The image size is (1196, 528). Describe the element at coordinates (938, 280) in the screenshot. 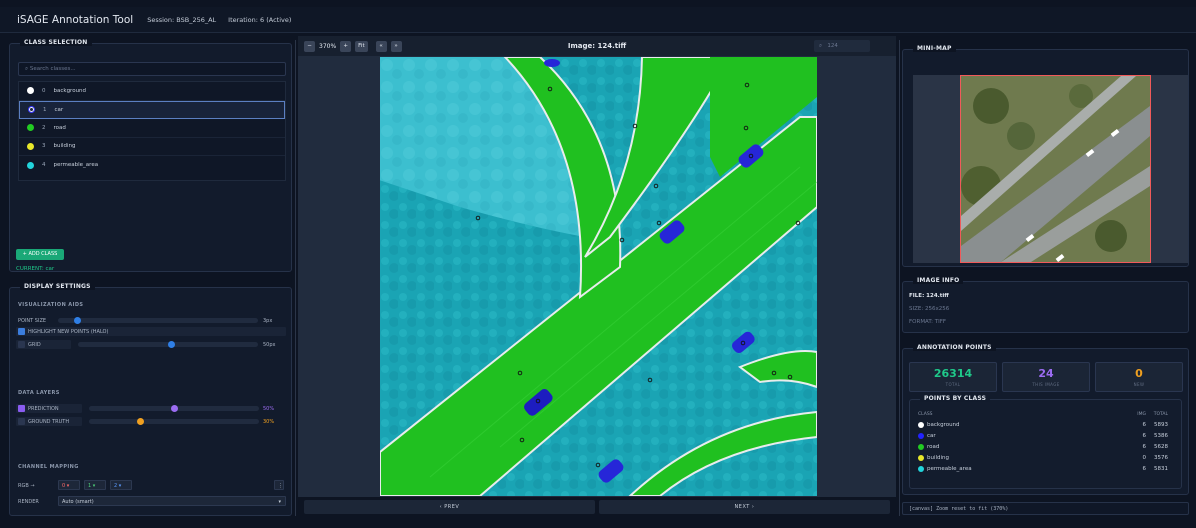

I see `image-info-title: IMAGE INFO` at that location.